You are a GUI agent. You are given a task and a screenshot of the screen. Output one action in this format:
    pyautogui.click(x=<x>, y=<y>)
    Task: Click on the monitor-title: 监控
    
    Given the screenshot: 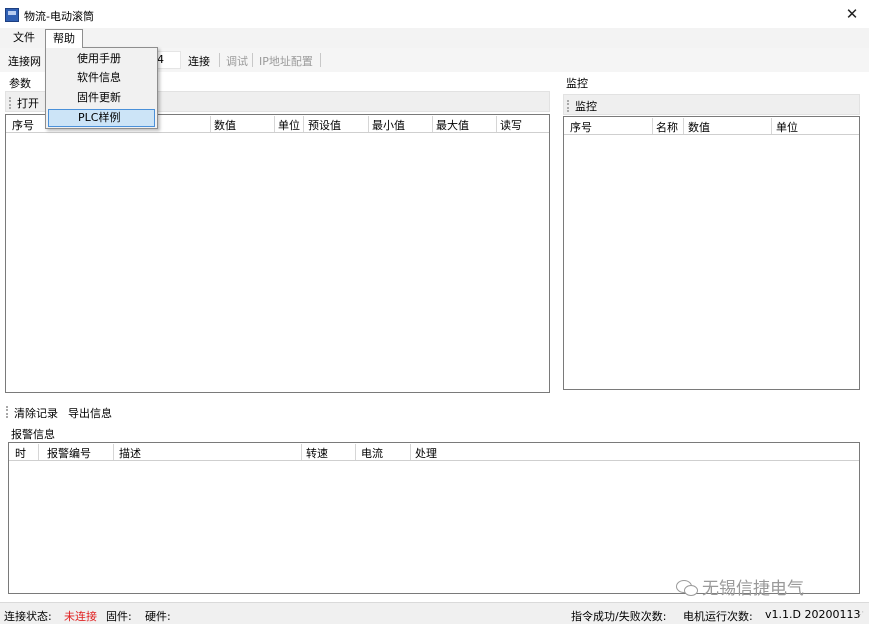 What is the action you would take?
    pyautogui.click(x=577, y=83)
    